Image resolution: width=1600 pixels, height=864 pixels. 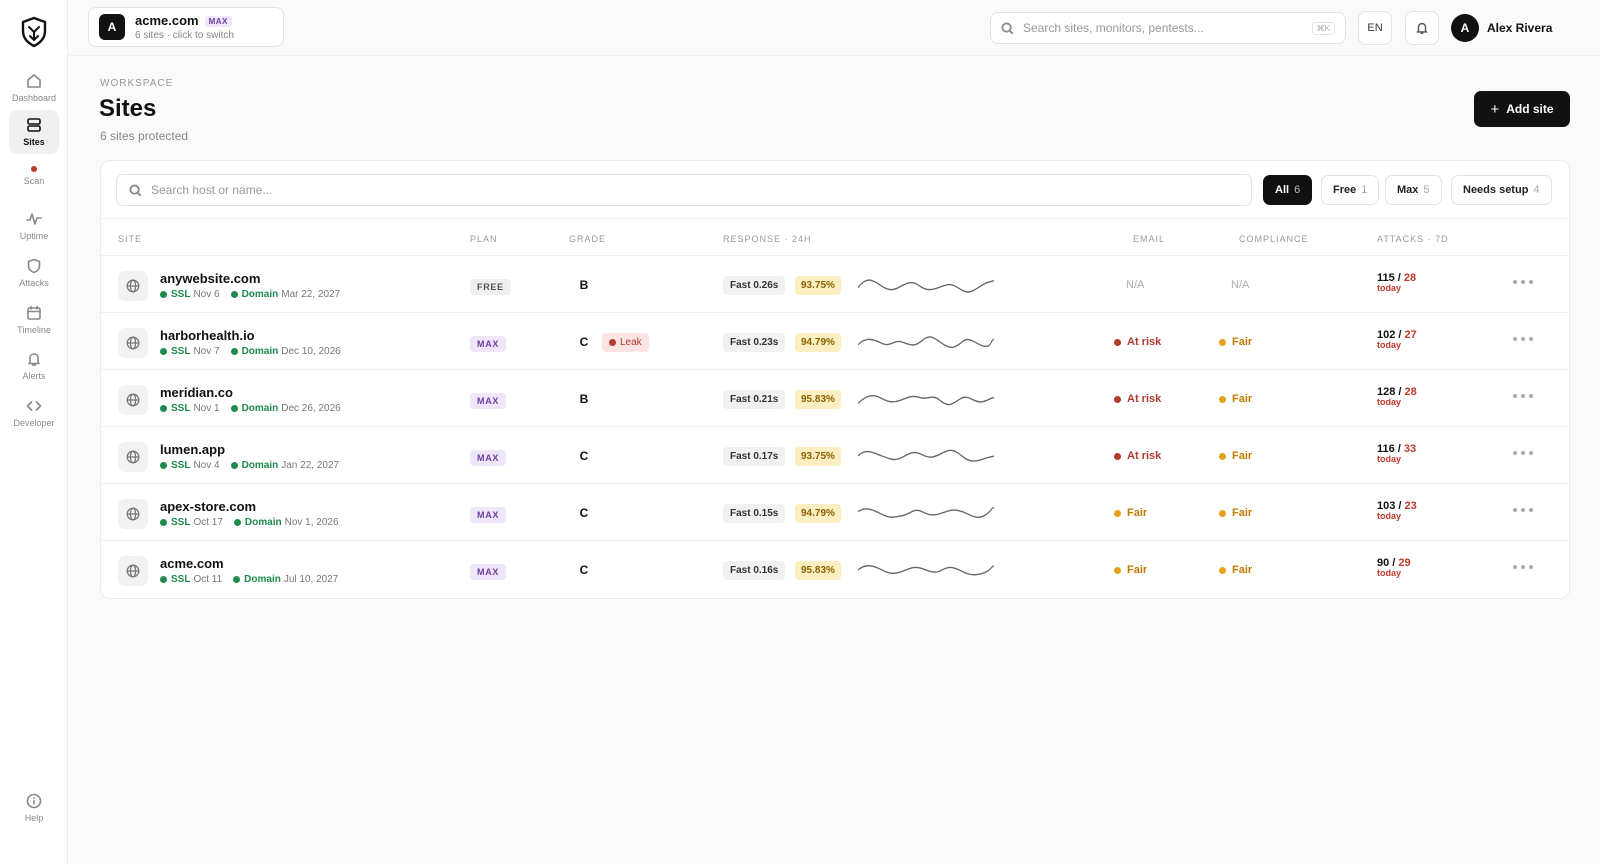 What do you see at coordinates (1350, 190) in the screenshot?
I see `filter-chip-free: Free 1` at bounding box center [1350, 190].